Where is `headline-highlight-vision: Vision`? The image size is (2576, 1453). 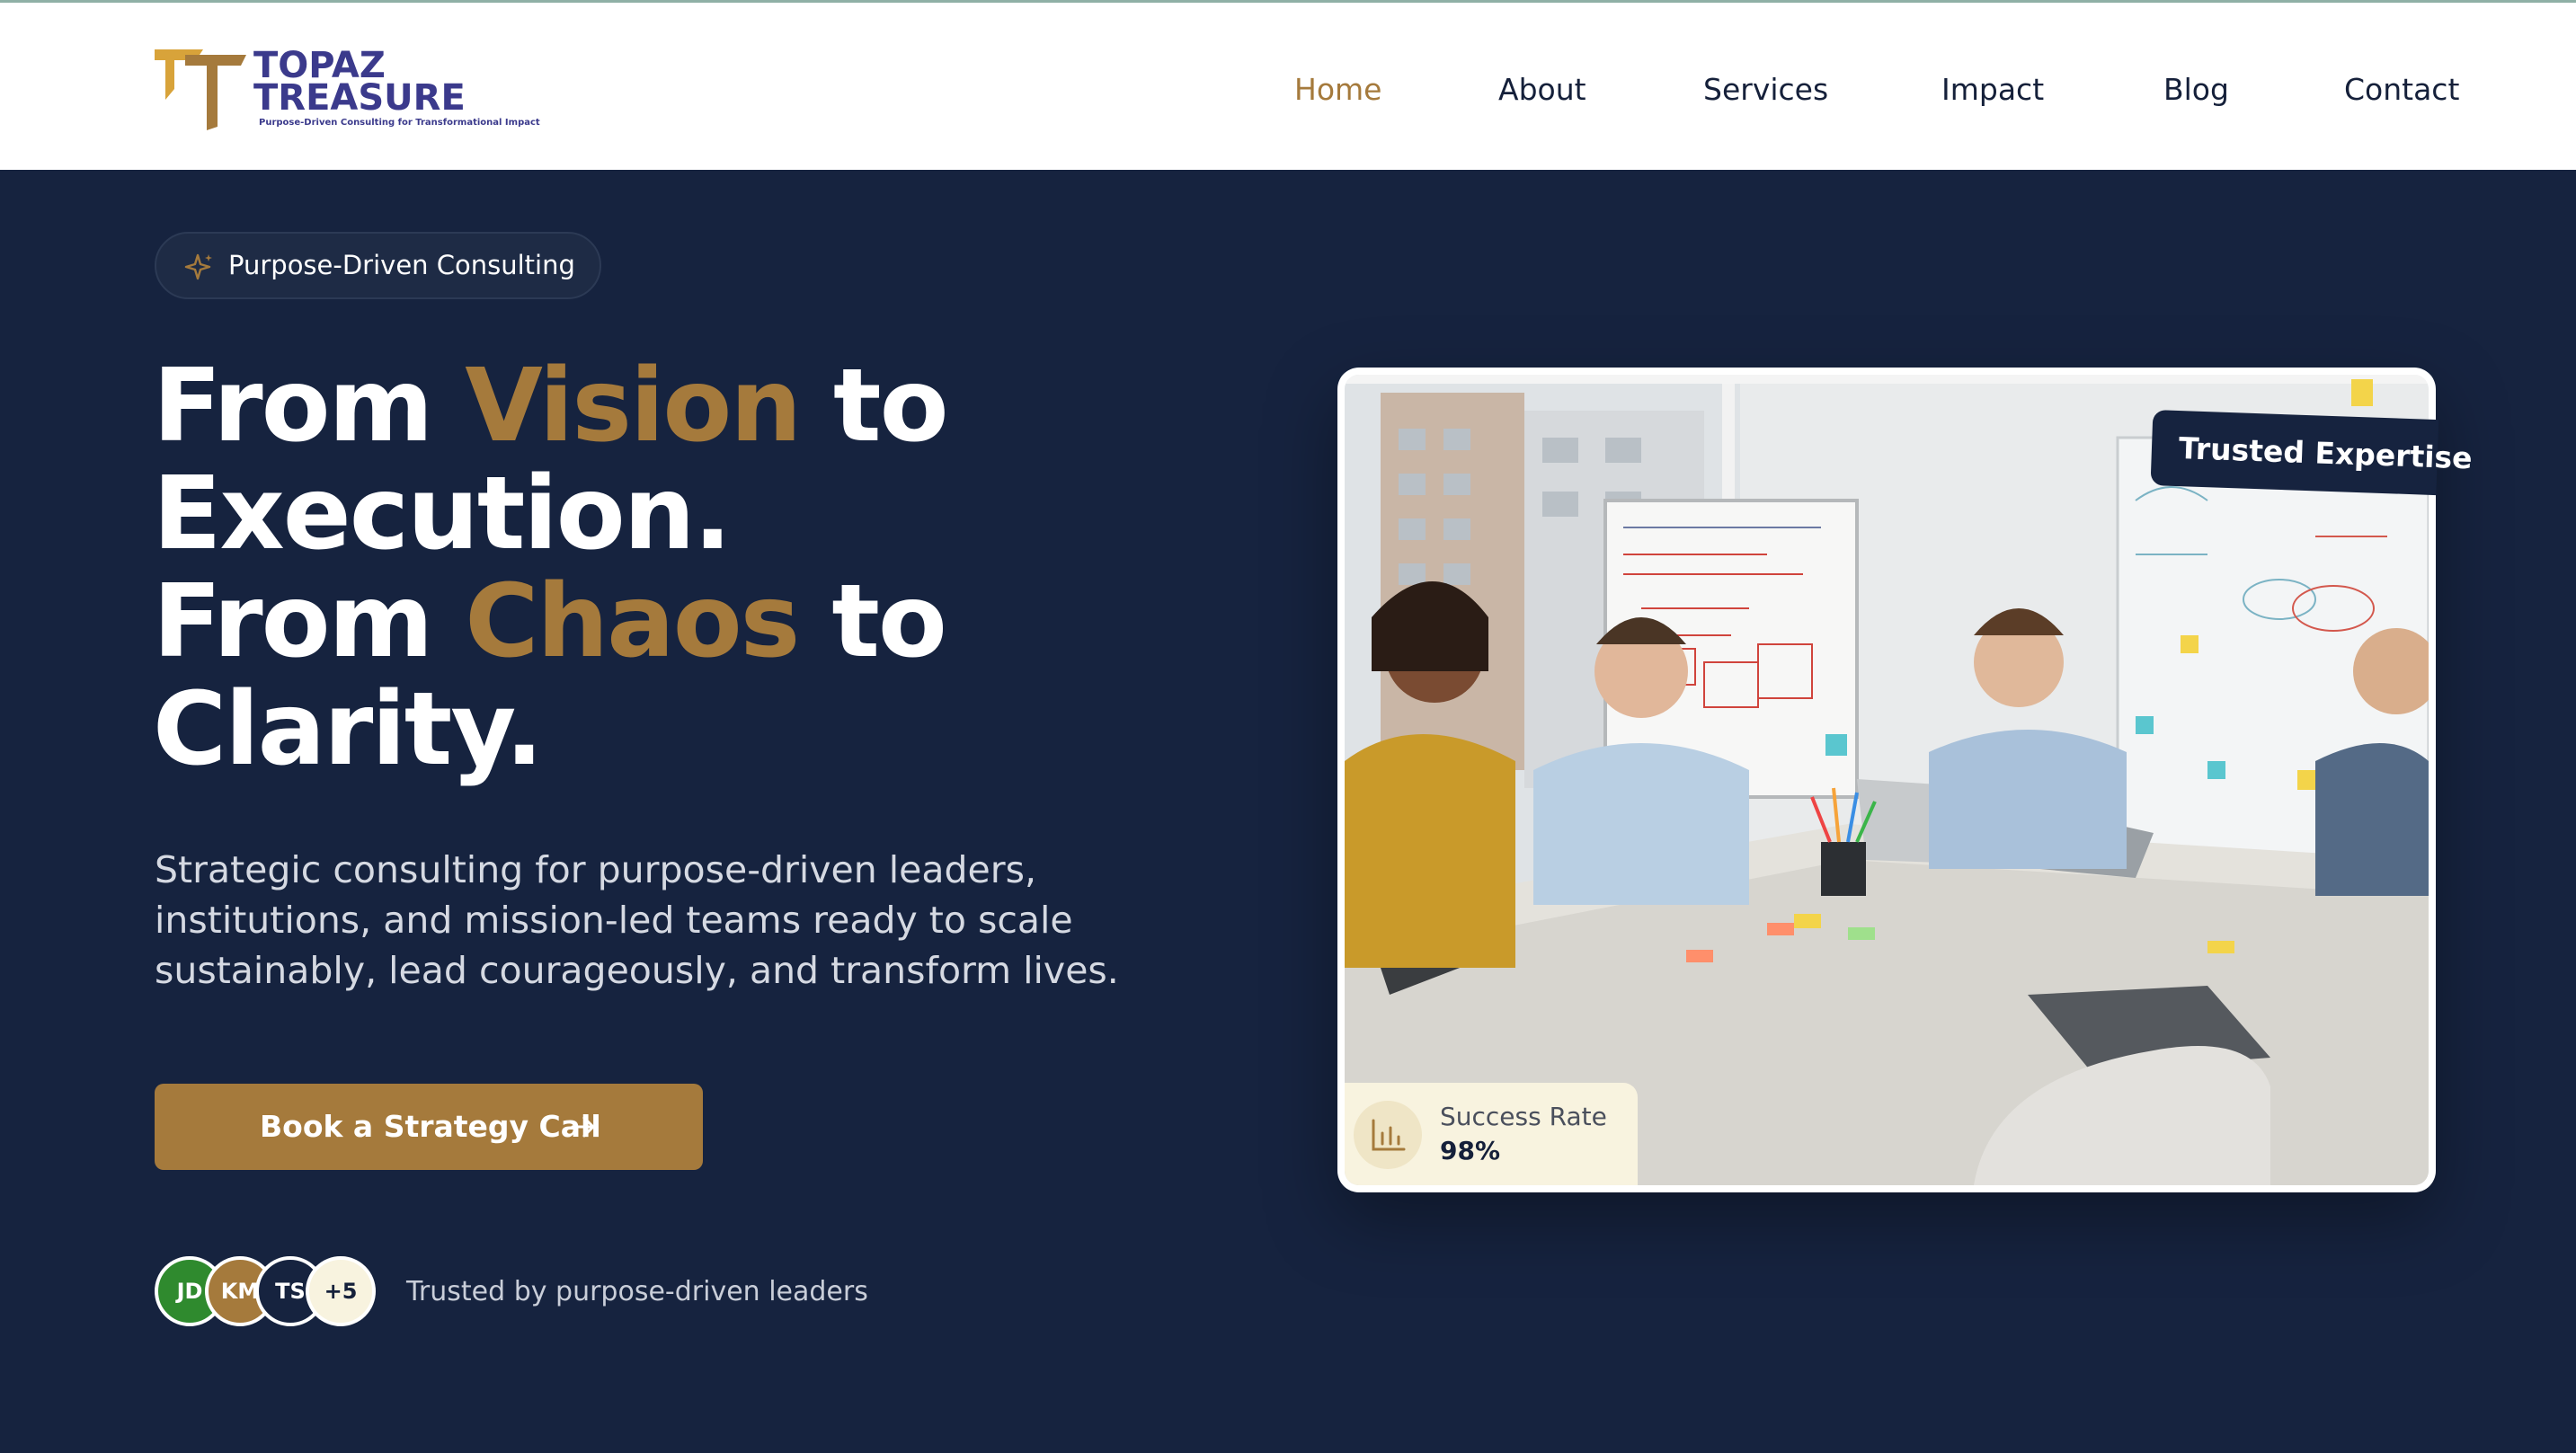
headline-highlight-vision: Vision is located at coordinates (633, 406).